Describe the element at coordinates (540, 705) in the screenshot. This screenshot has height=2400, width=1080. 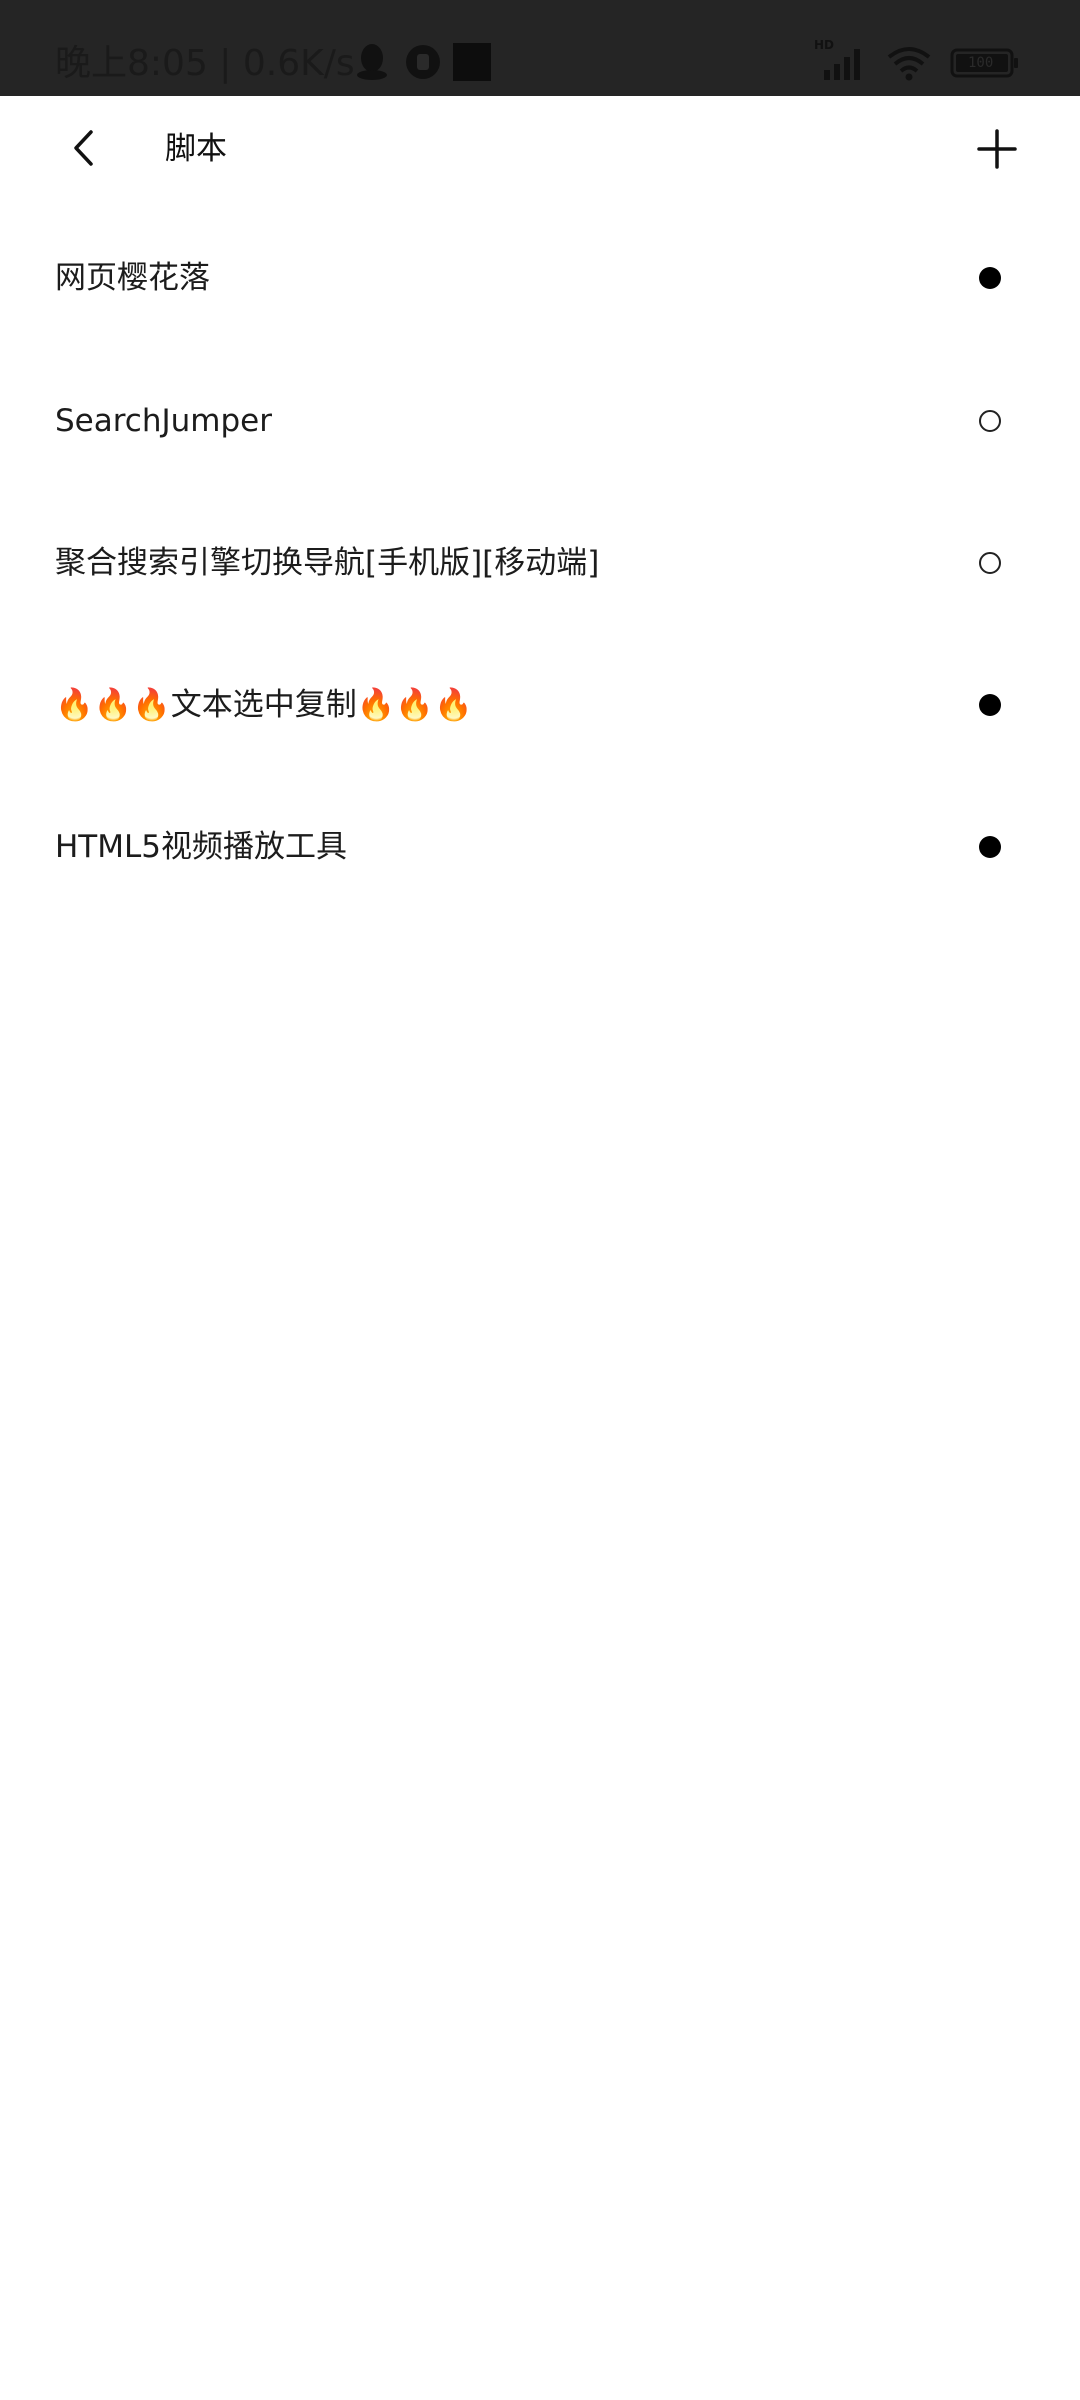
I see `script-item: 🔥🔥🔥文本选中复制🔥🔥🔥` at that location.